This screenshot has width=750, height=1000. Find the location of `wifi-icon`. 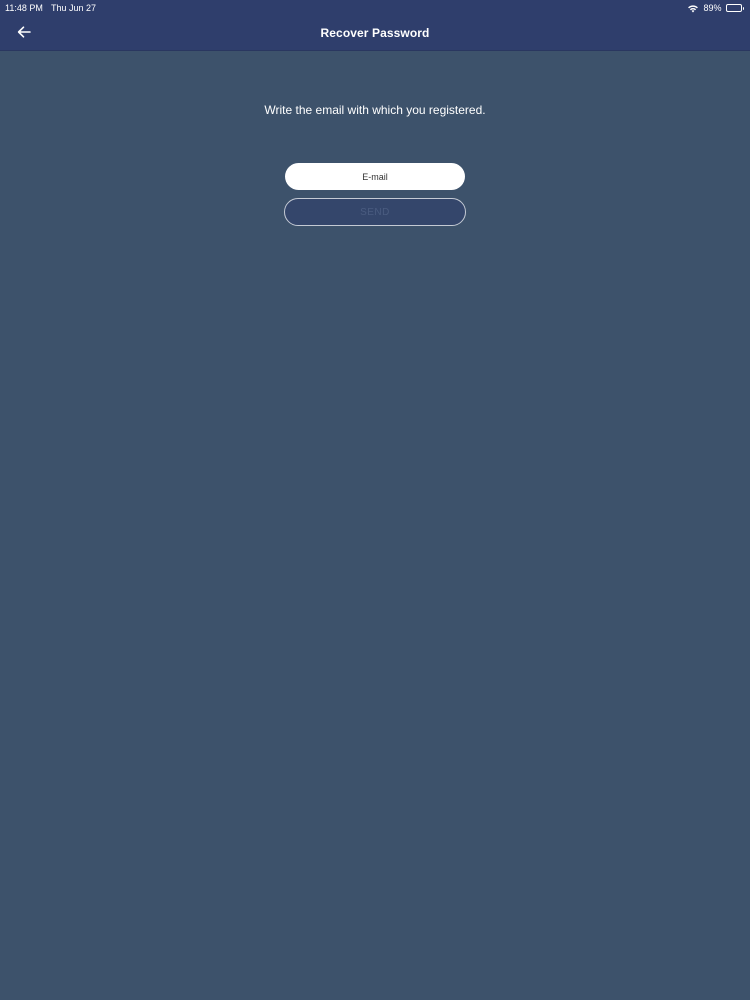

wifi-icon is located at coordinates (693, 8).